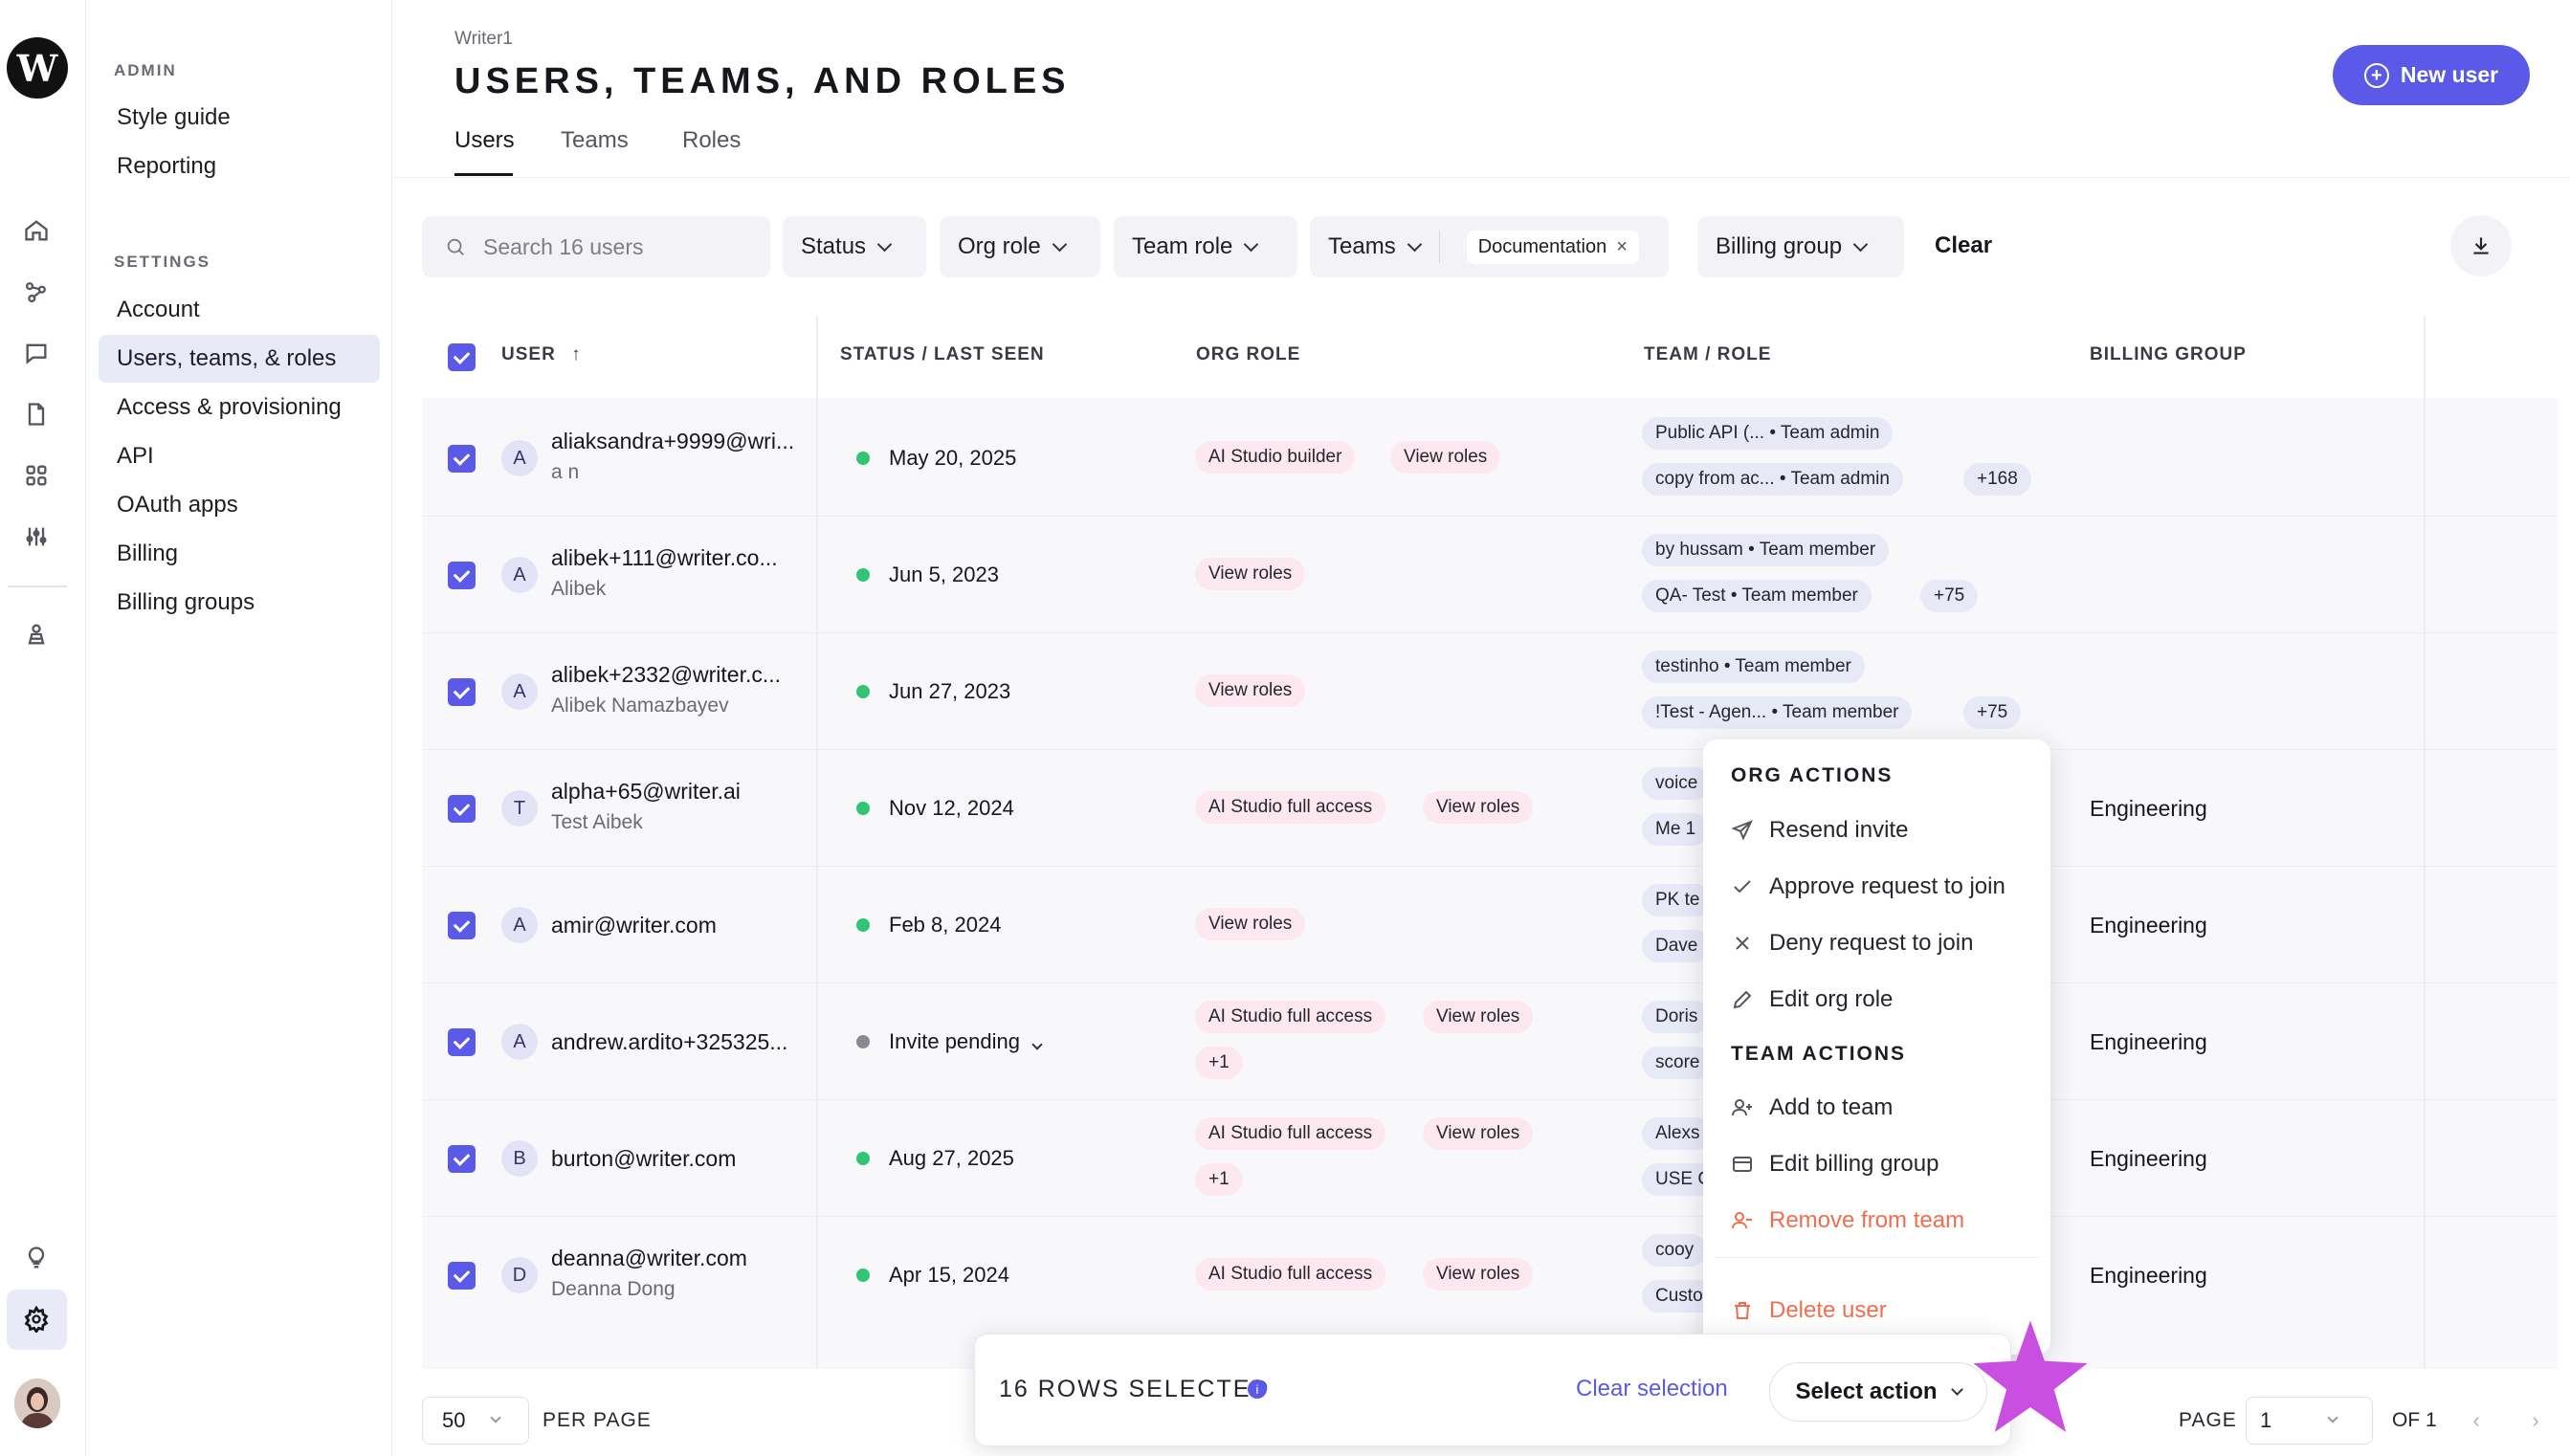 Image resolution: width=2570 pixels, height=1456 pixels. I want to click on resend-invite-item: Resend invite, so click(1820, 830).